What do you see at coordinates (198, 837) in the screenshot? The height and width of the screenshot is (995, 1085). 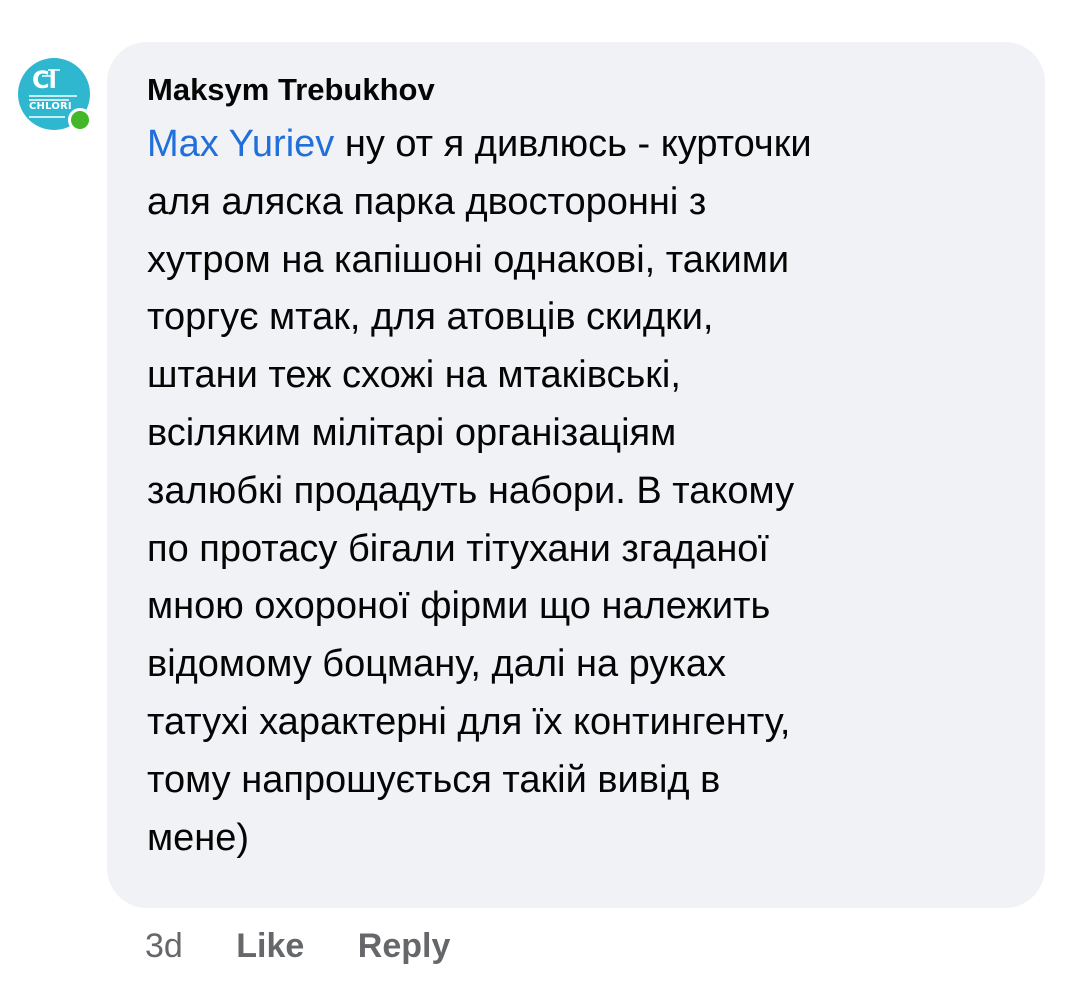 I see `comment-line: мене)` at bounding box center [198, 837].